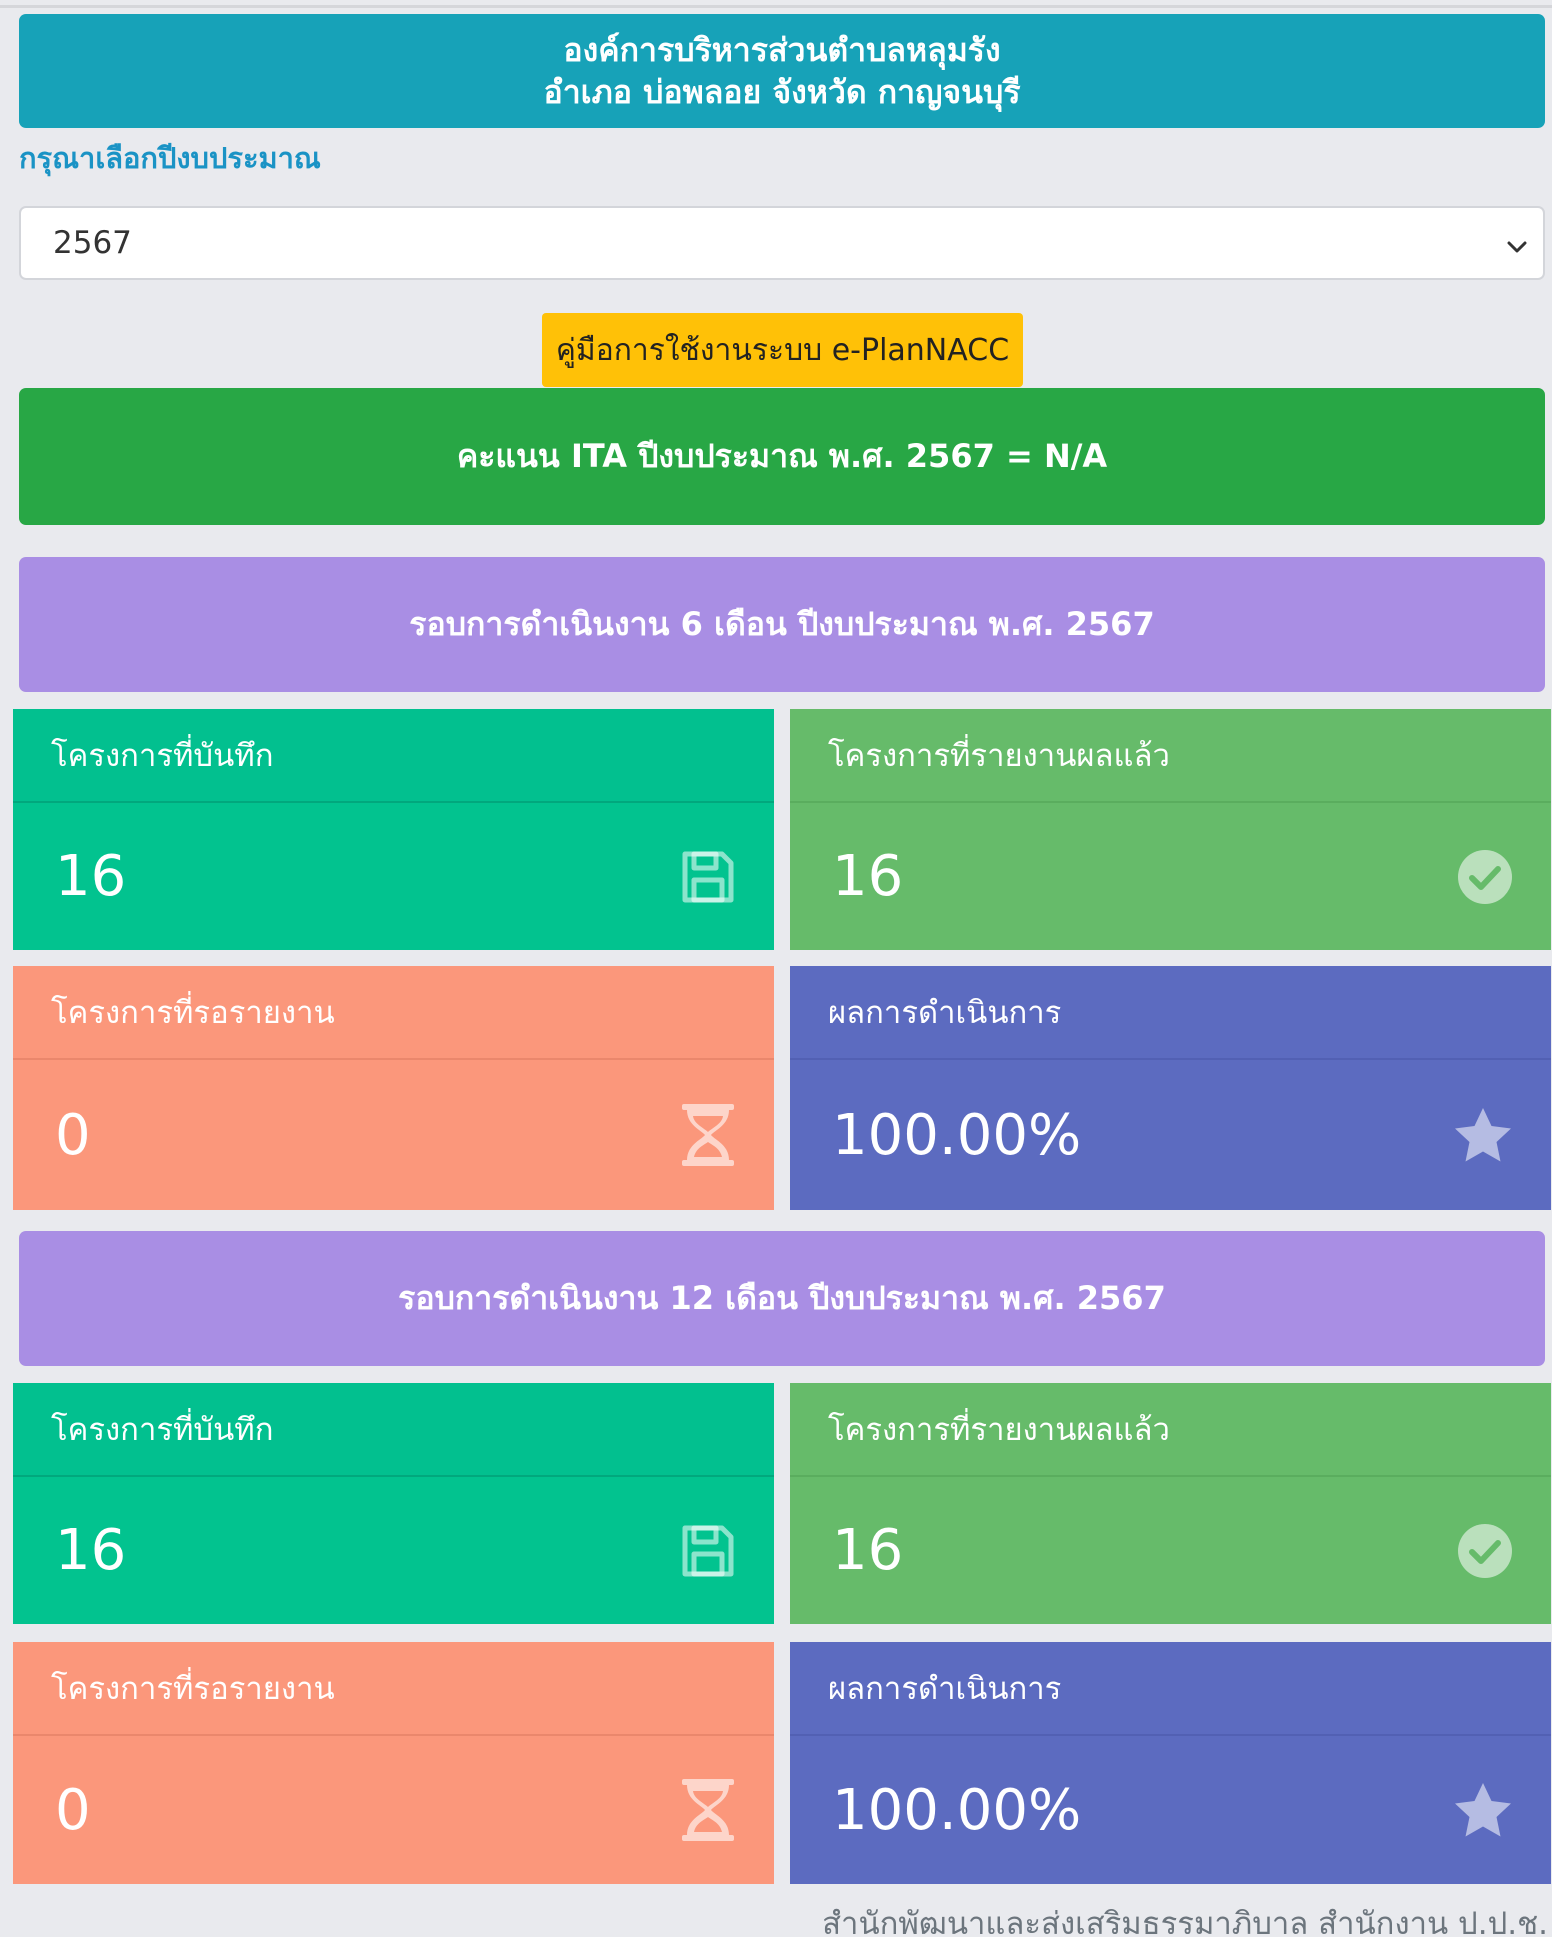 The width and height of the screenshot is (1564, 1937). I want to click on card-reported-12m: โครงการที่รายงานผลแล้ว 16, so click(1170, 1503).